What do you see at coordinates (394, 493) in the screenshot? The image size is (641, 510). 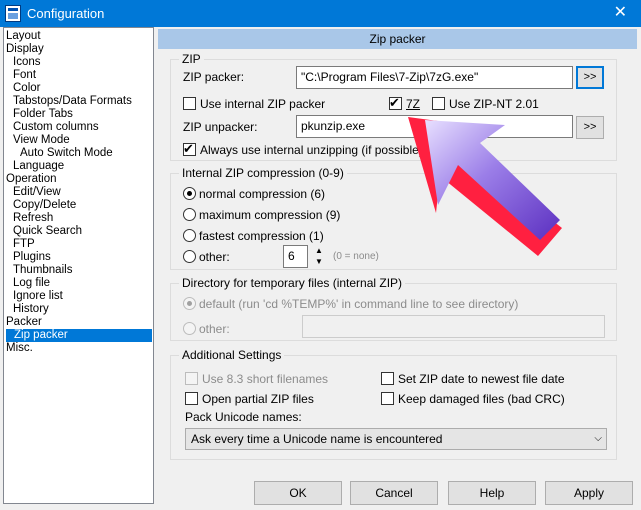 I see `cancel-button: Cancel` at bounding box center [394, 493].